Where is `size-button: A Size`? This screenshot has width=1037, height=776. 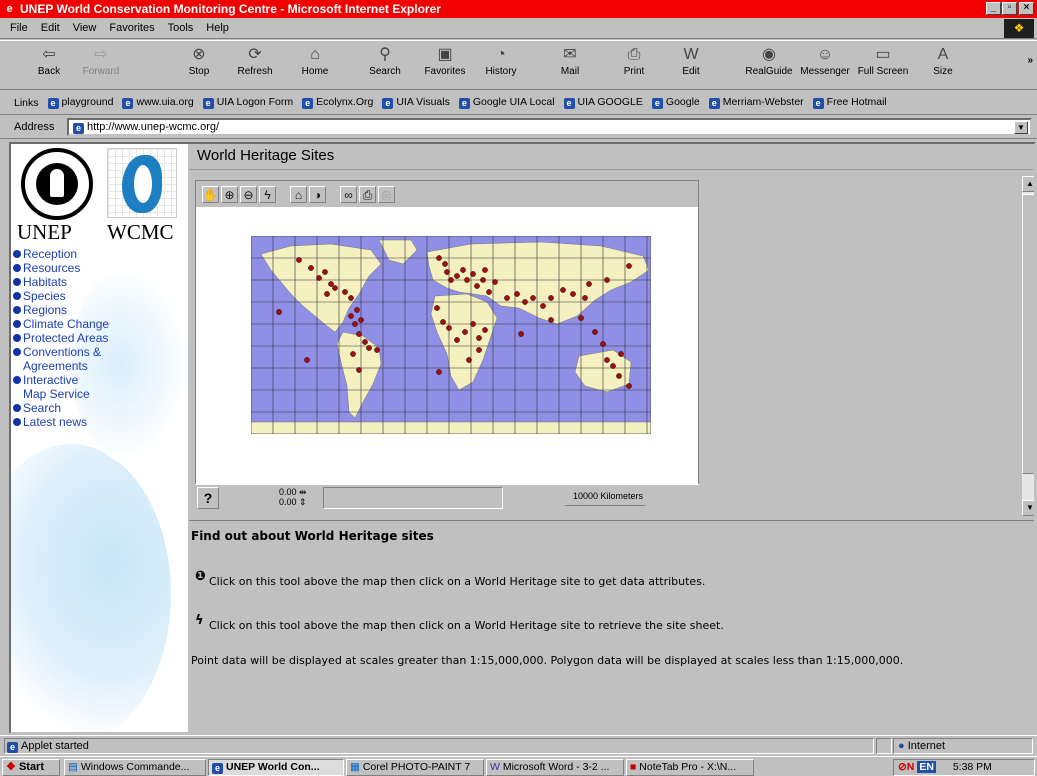 size-button: A Size is located at coordinates (943, 60).